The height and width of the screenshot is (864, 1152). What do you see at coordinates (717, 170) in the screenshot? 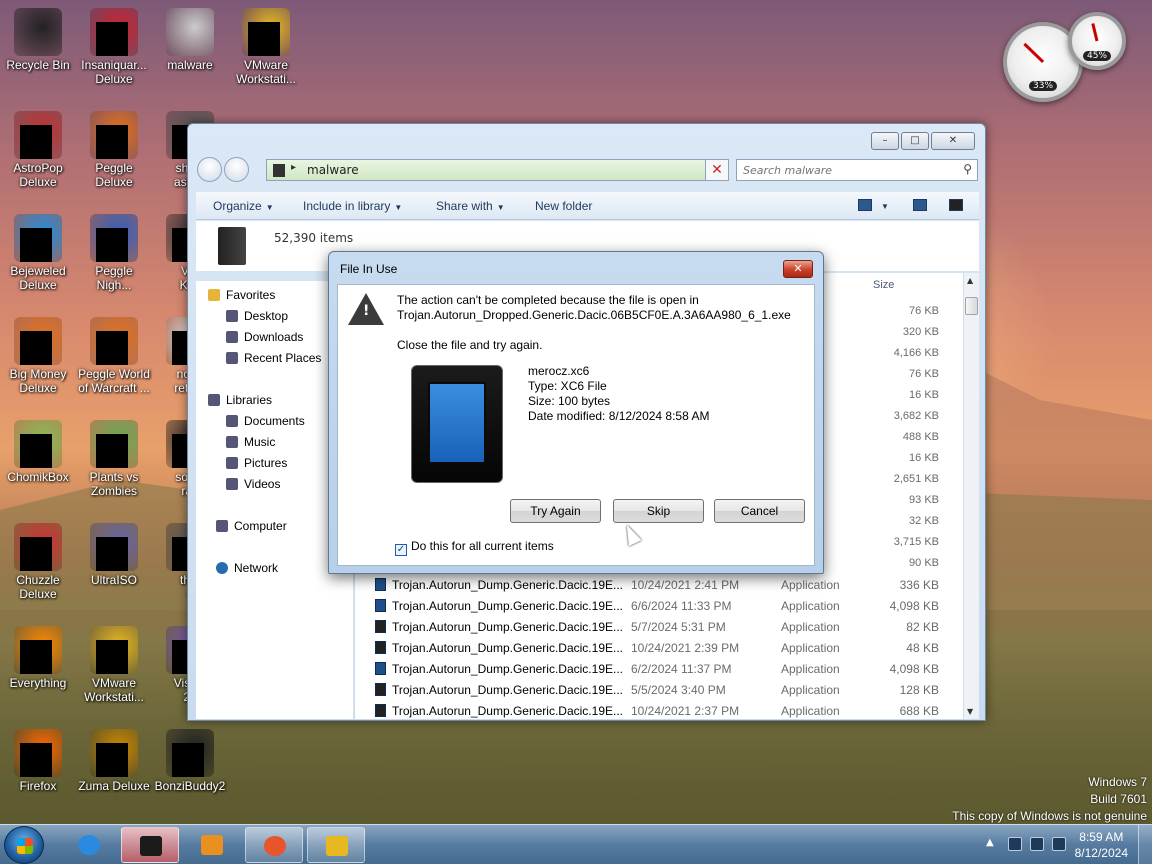
I see `refresh-stop-button: ✕` at bounding box center [717, 170].